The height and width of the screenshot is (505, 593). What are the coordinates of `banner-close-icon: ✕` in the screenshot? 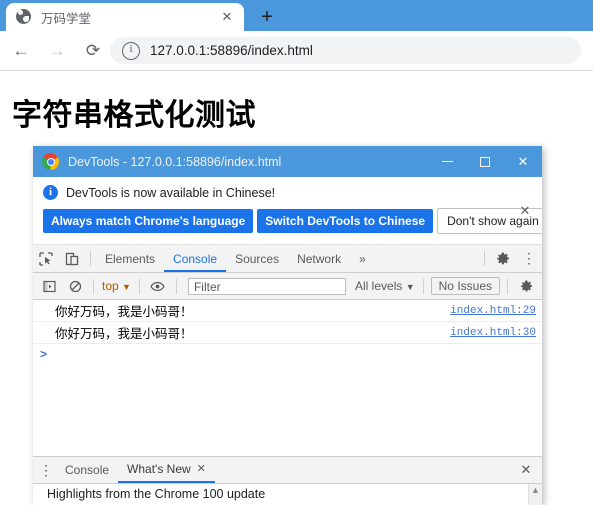 It's located at (525, 211).